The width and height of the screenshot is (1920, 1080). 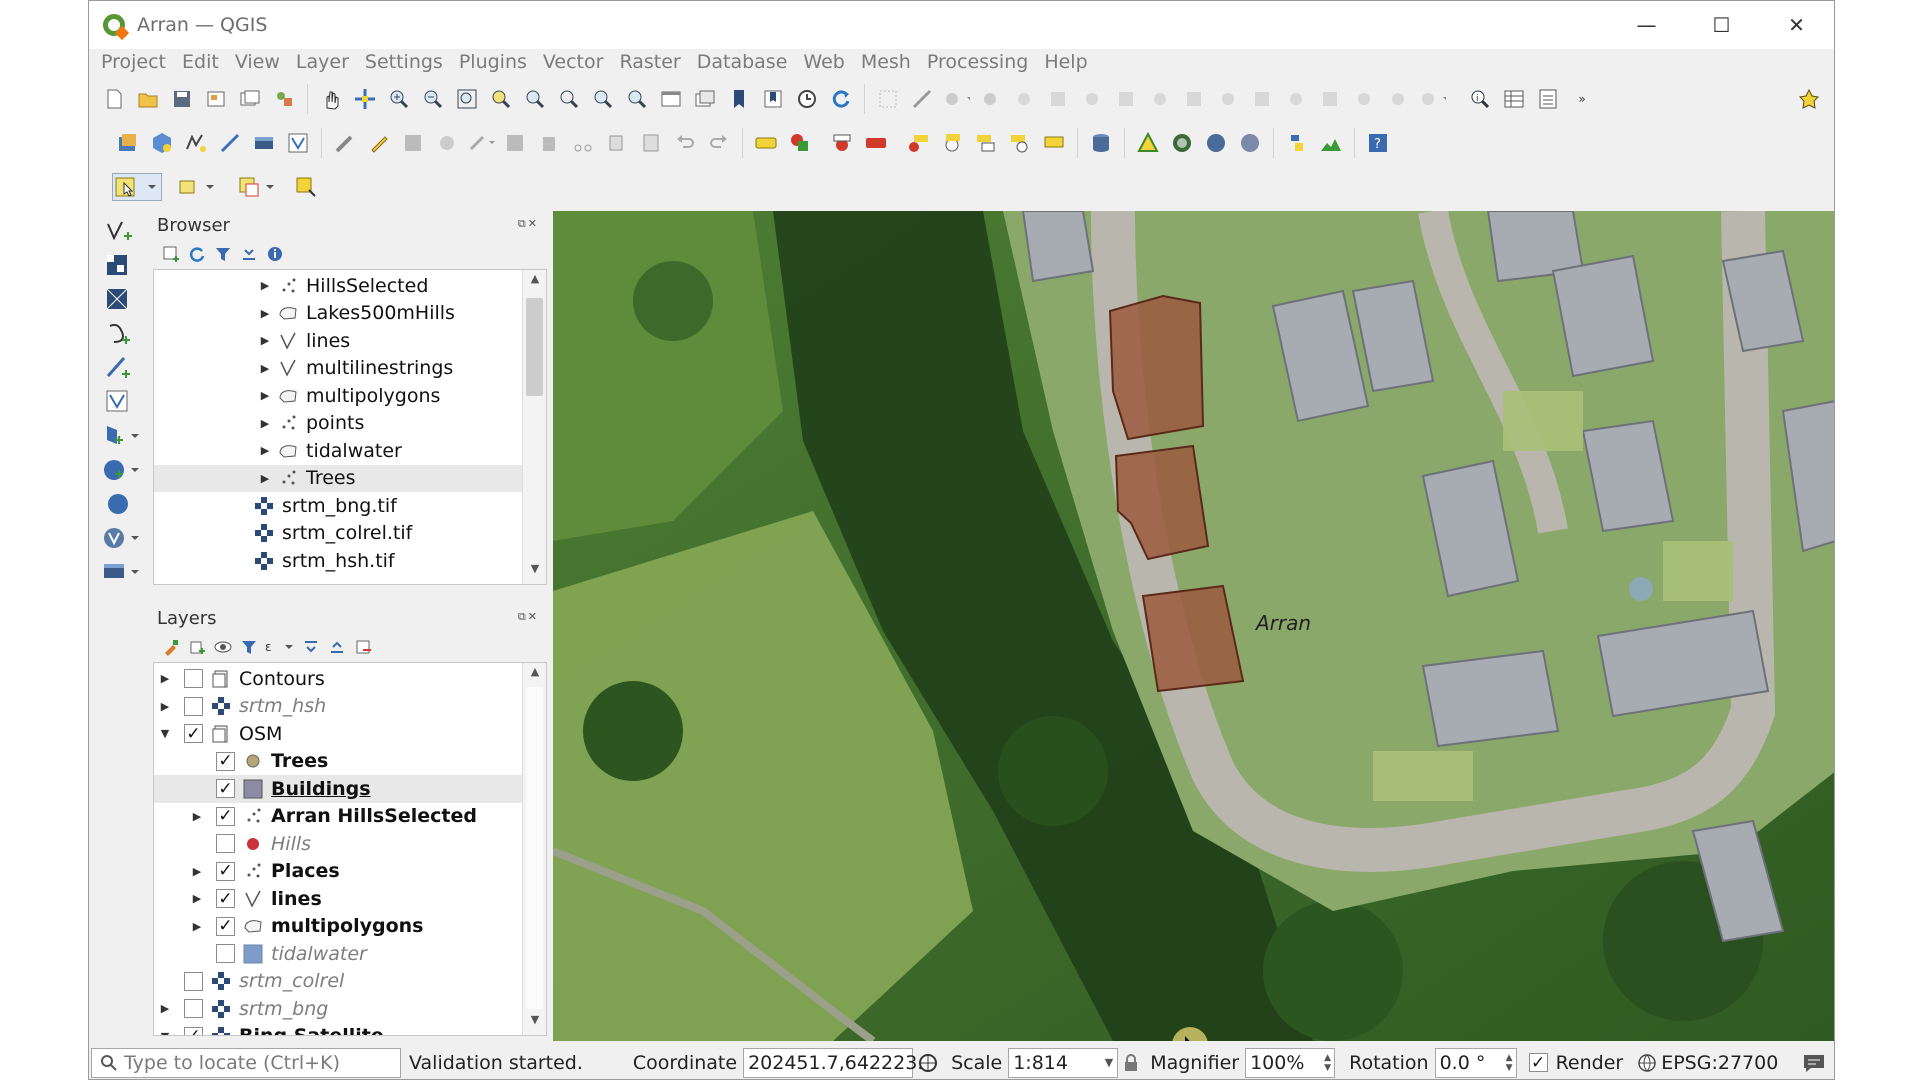 I want to click on field-calculator-button, so click(x=1548, y=99).